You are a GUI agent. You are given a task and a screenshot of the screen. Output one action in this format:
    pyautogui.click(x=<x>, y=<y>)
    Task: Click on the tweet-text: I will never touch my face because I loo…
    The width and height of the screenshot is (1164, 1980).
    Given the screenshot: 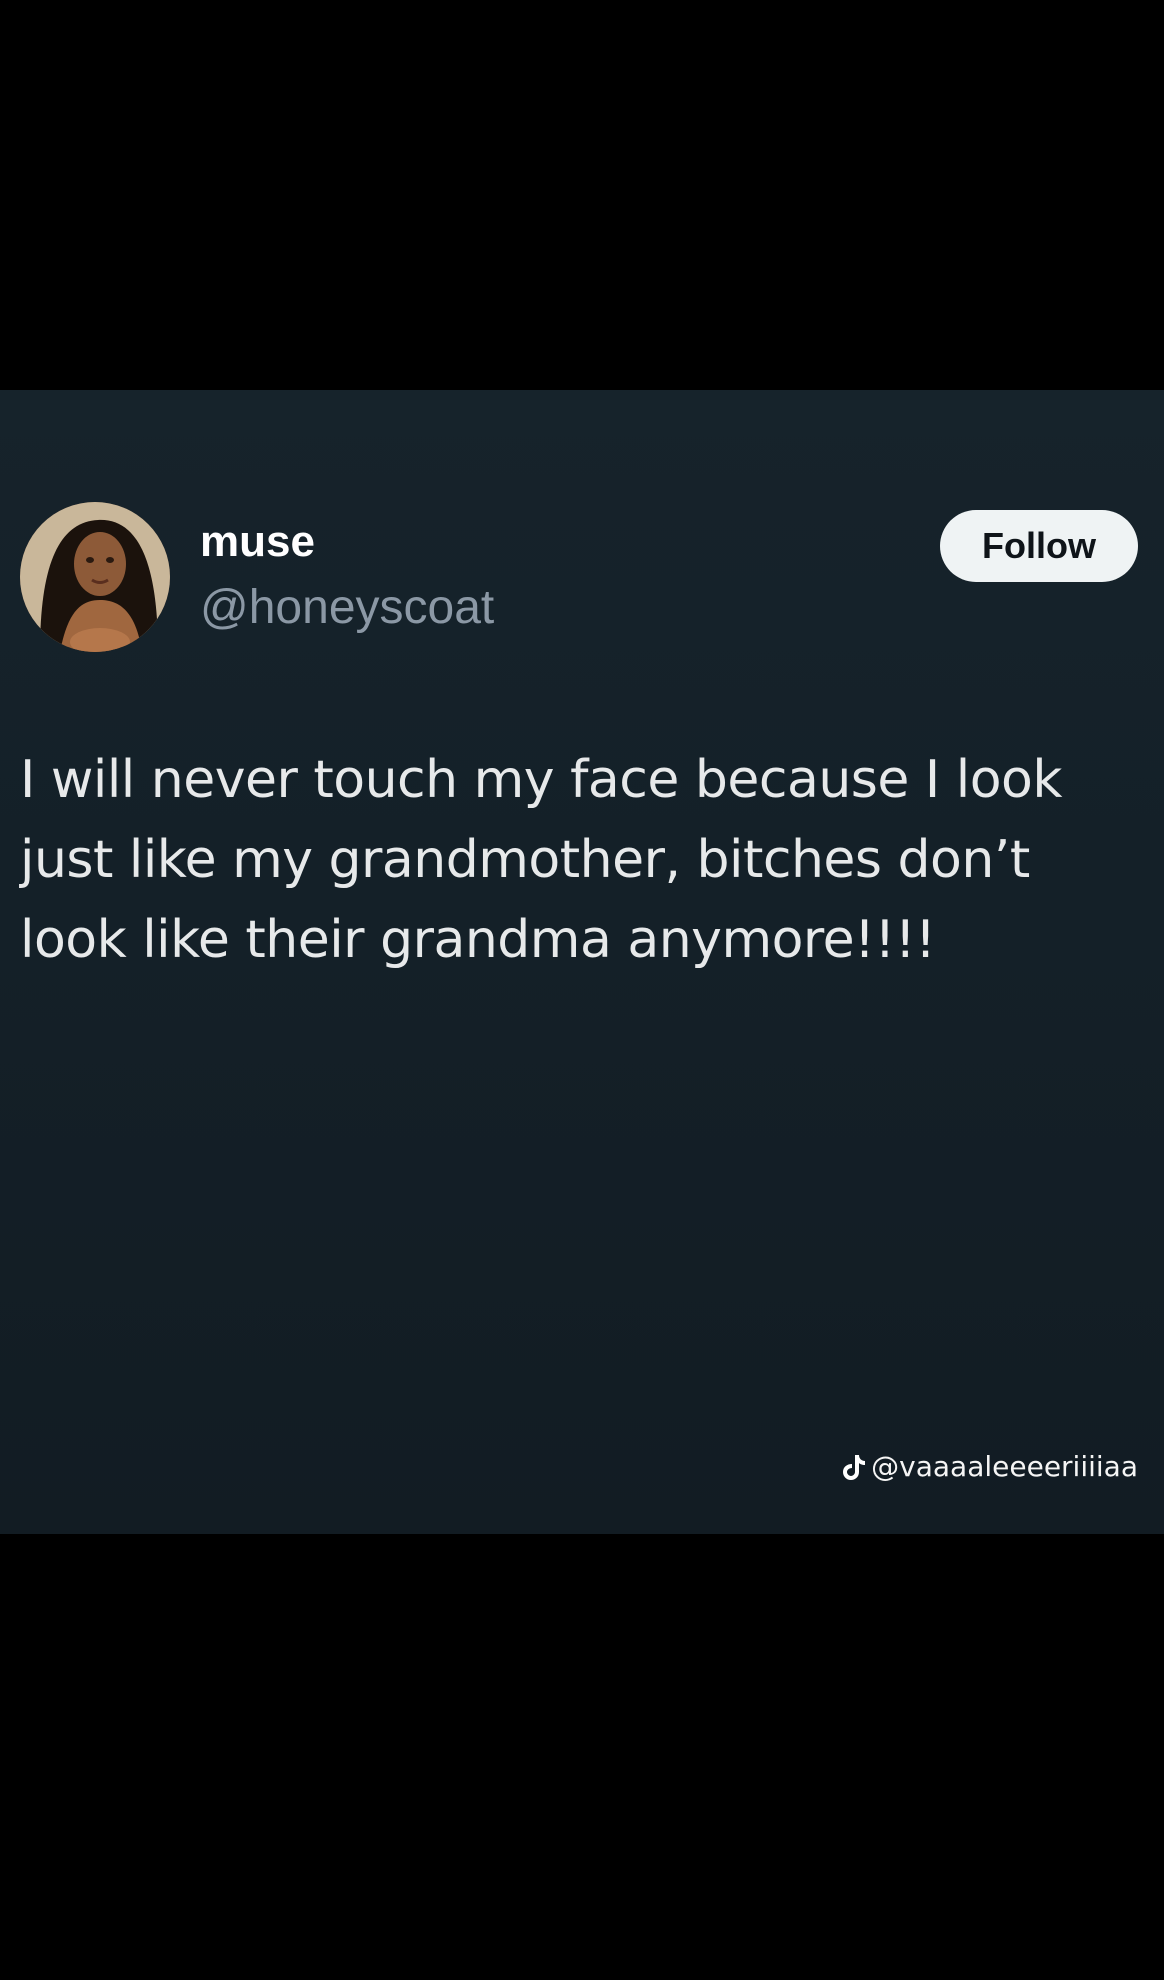 What is the action you would take?
    pyautogui.click(x=541, y=860)
    